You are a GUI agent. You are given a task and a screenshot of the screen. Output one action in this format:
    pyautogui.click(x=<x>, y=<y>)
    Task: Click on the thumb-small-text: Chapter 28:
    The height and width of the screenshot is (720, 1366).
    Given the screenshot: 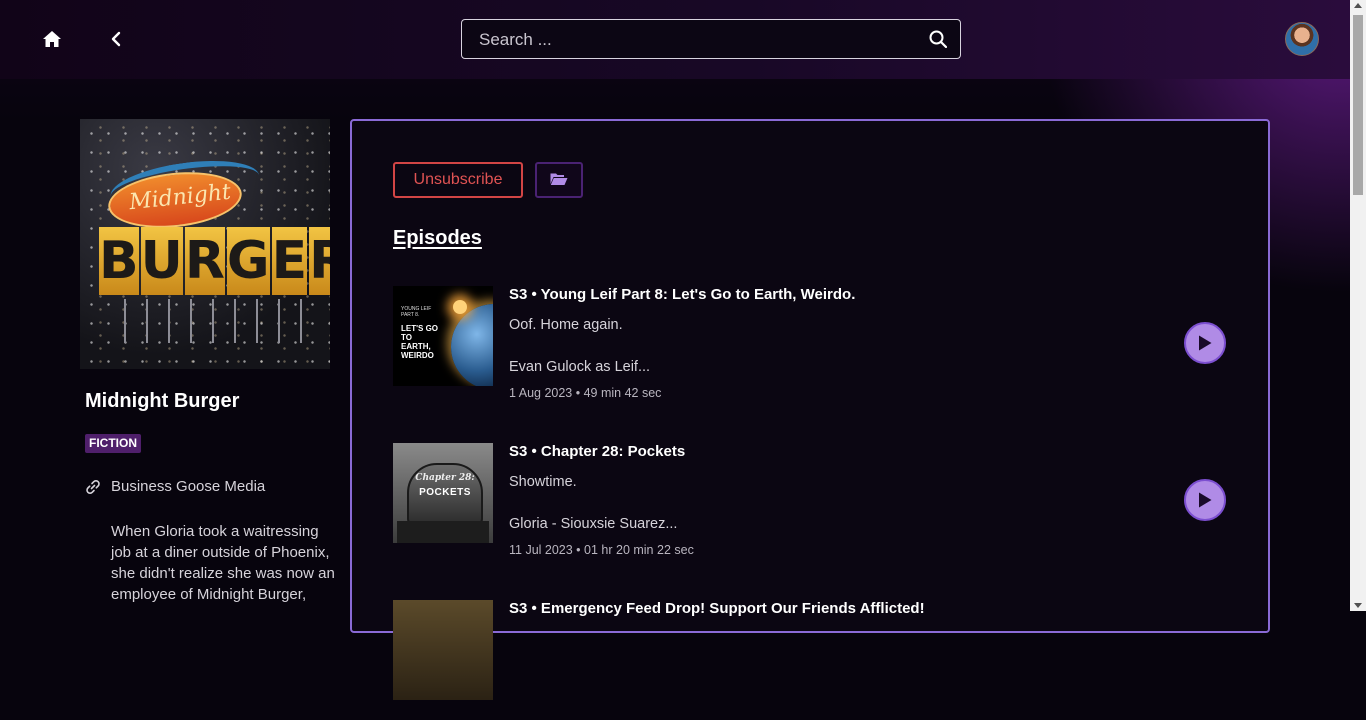 What is the action you would take?
    pyautogui.click(x=445, y=478)
    